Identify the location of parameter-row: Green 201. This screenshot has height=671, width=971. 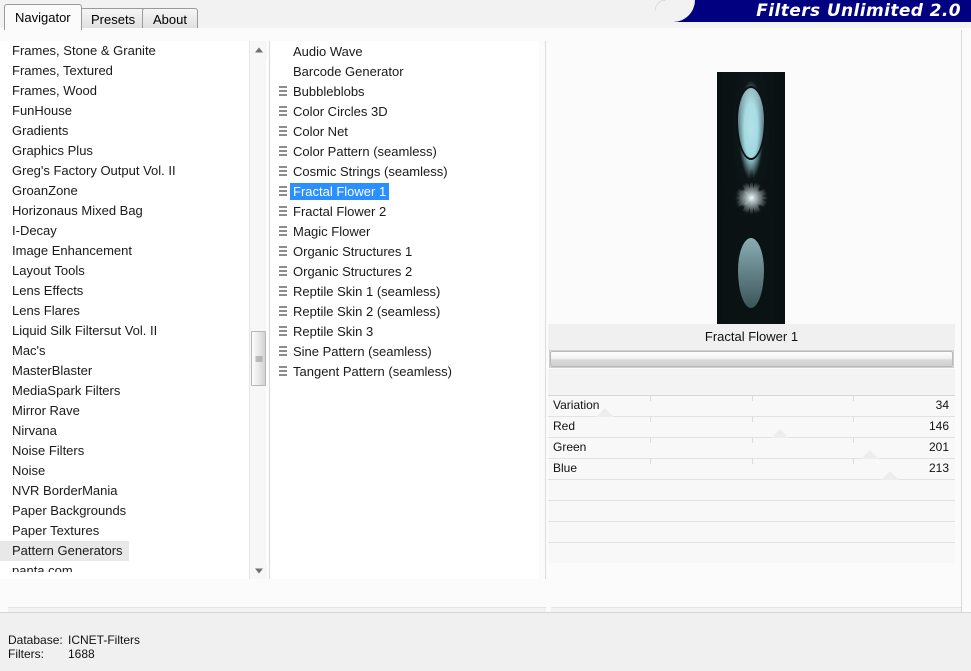
(751, 448).